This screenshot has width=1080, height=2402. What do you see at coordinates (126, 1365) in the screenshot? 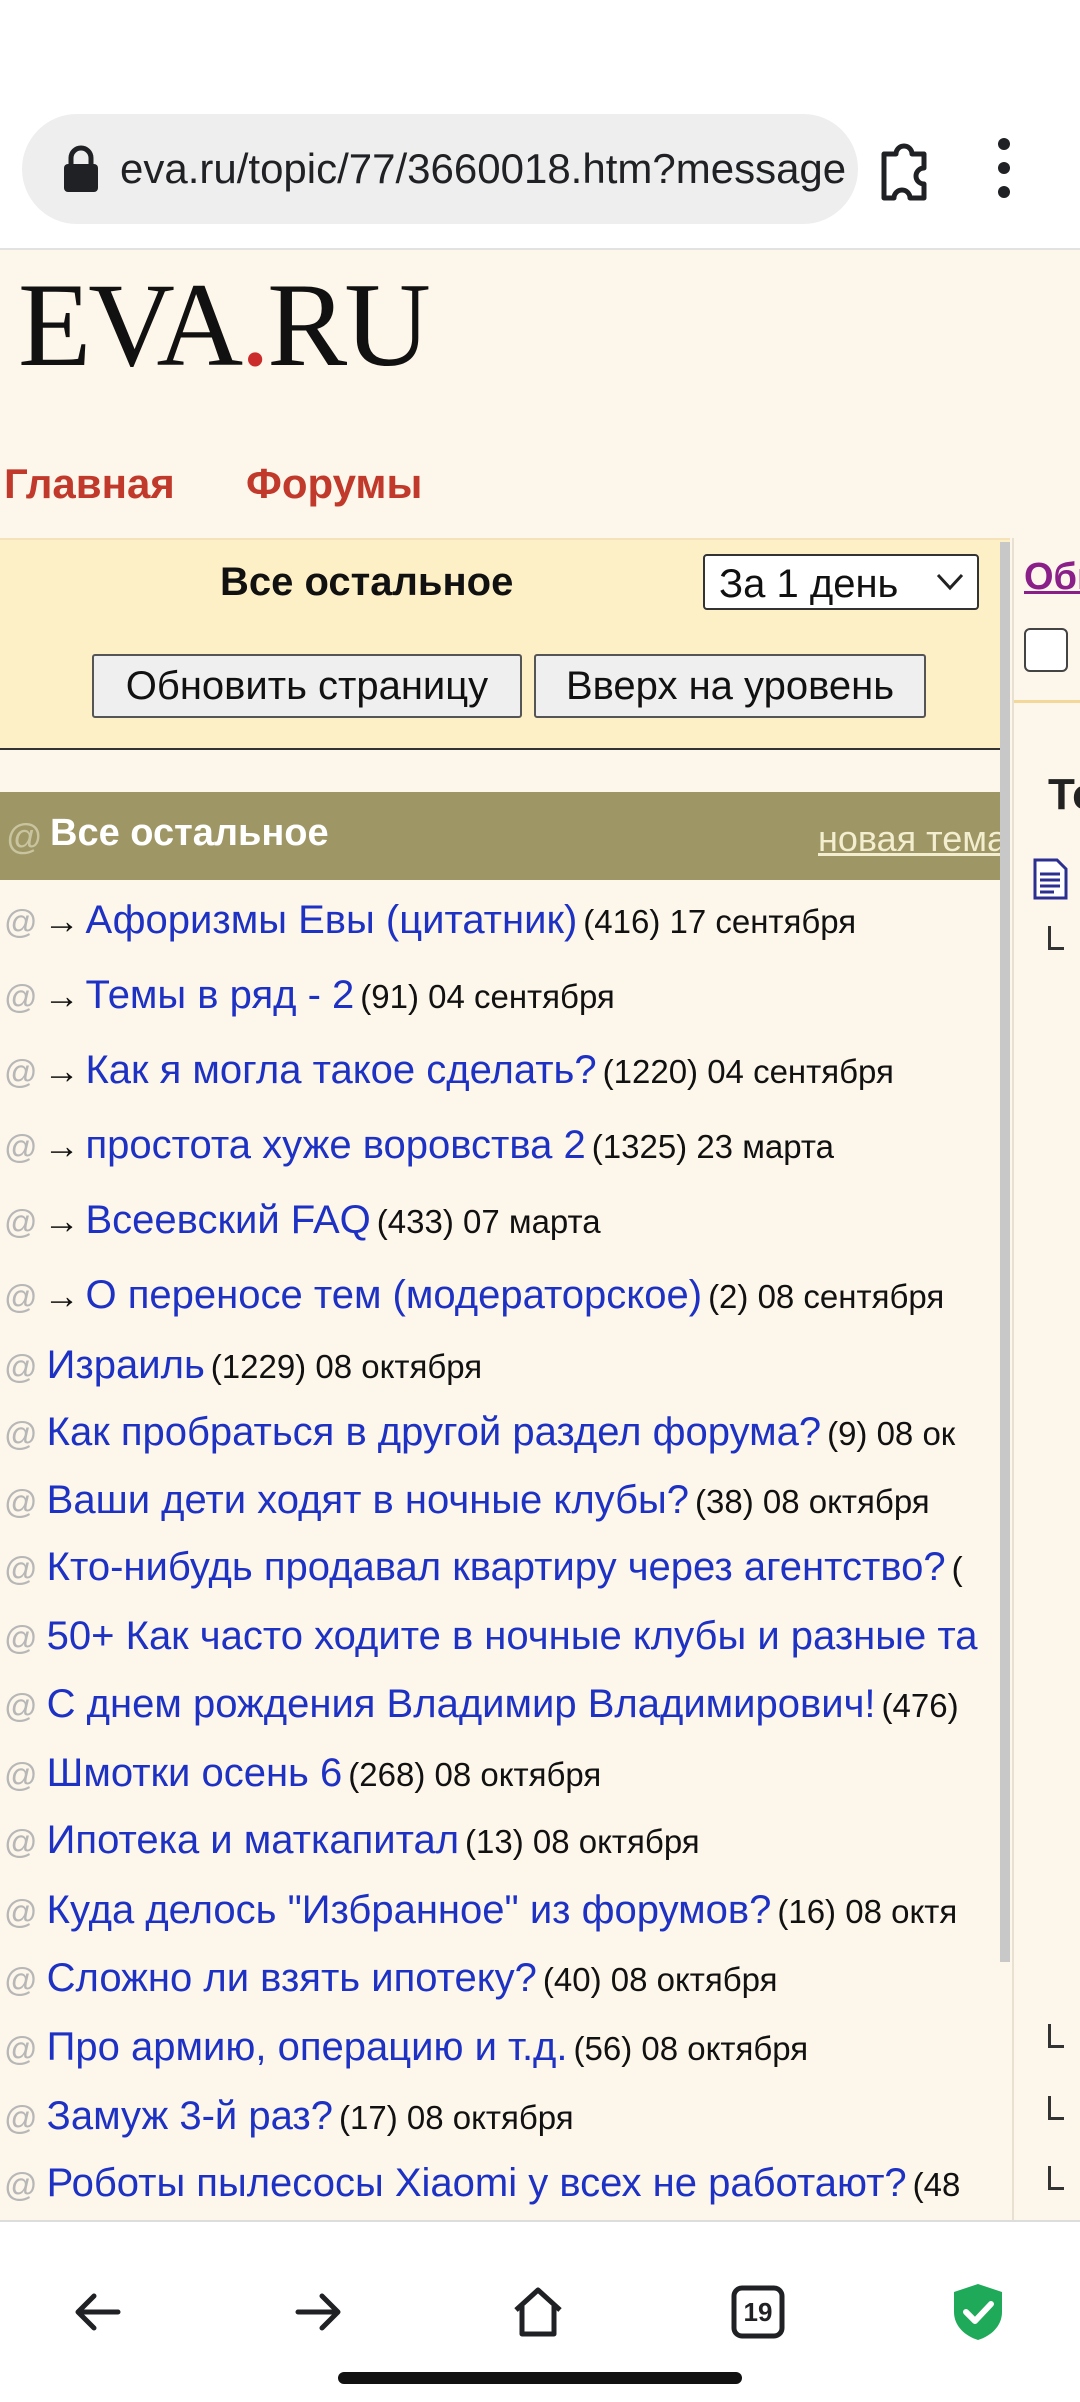
I see `topic-link: Израиль` at bounding box center [126, 1365].